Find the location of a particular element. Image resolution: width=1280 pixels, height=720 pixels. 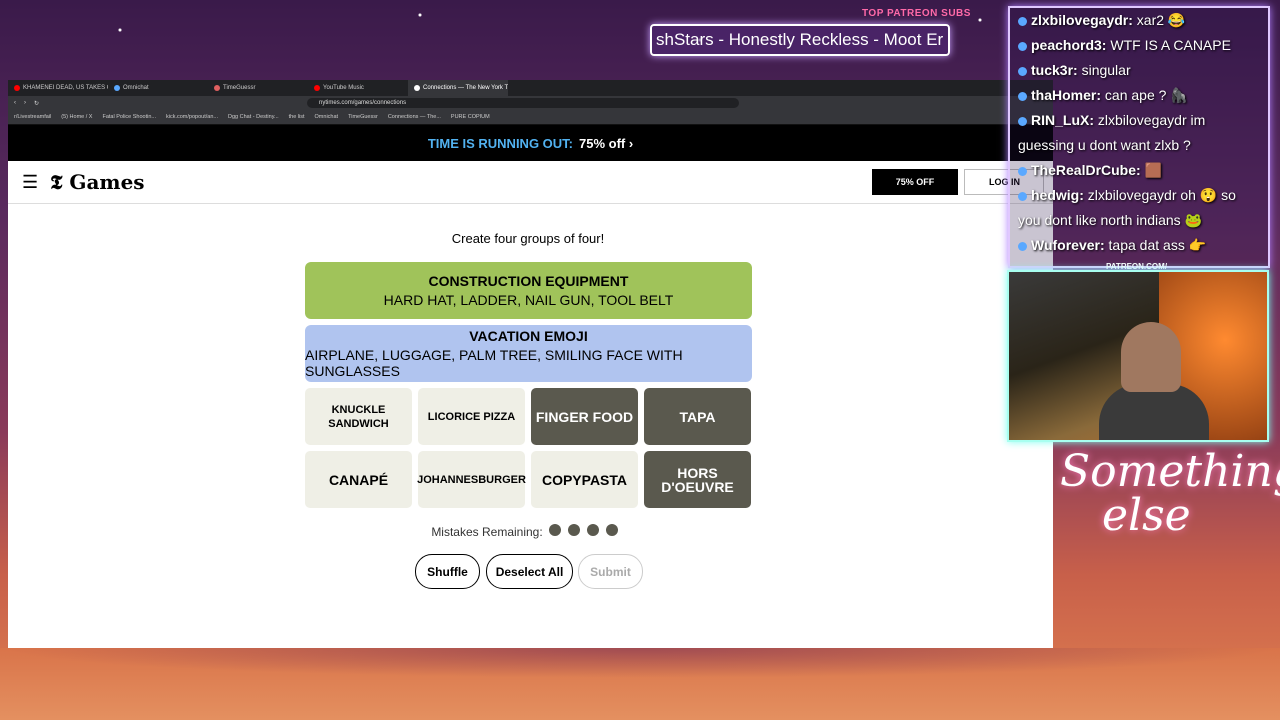

instructions: Create four groups of four! is located at coordinates (528, 238).